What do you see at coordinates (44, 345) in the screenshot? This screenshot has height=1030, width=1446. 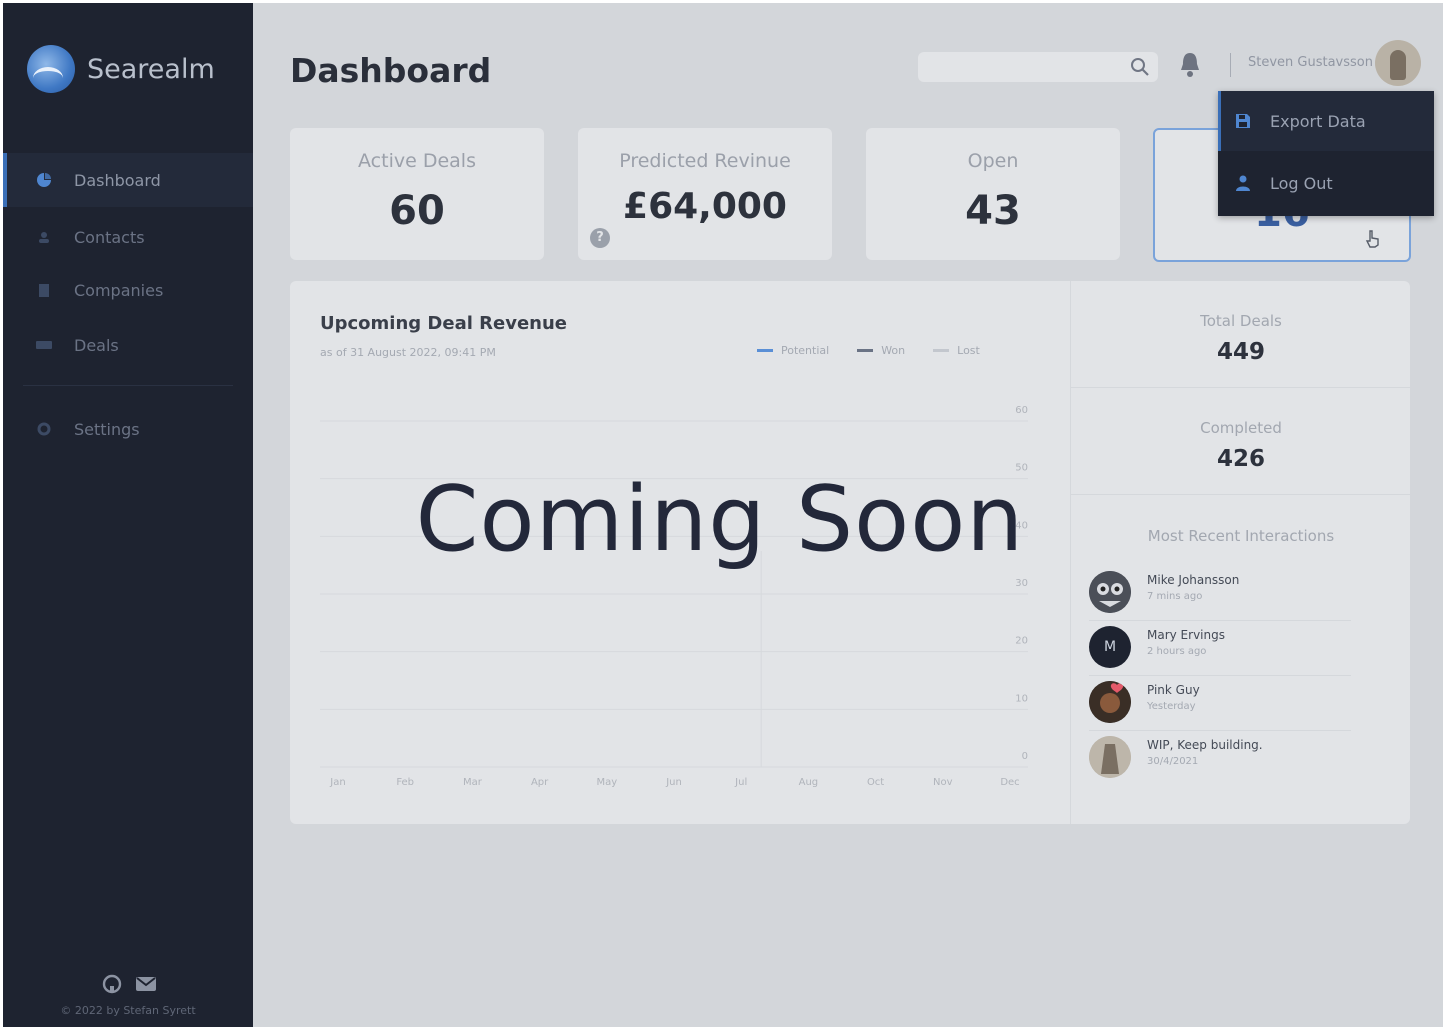 I see `deals-icon` at bounding box center [44, 345].